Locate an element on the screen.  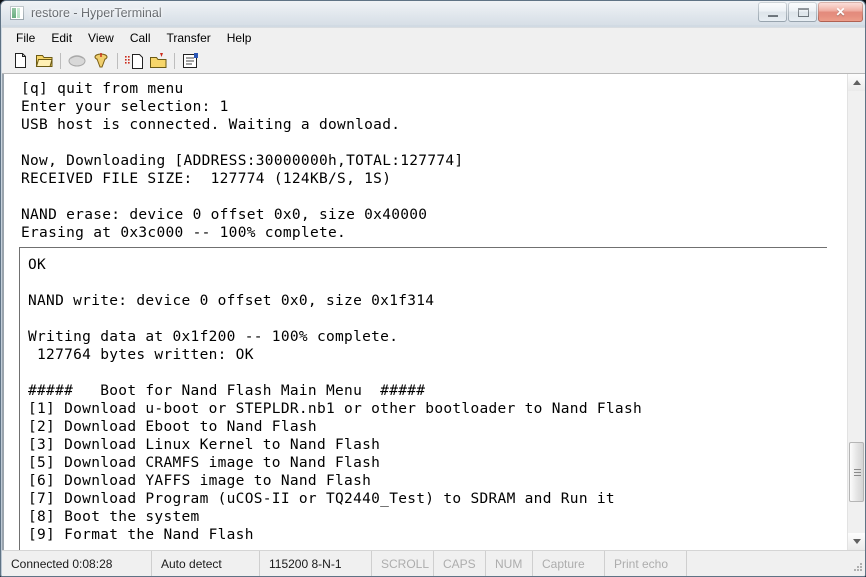
window-title: restore - HyperTerminal is located at coordinates (96, 13).